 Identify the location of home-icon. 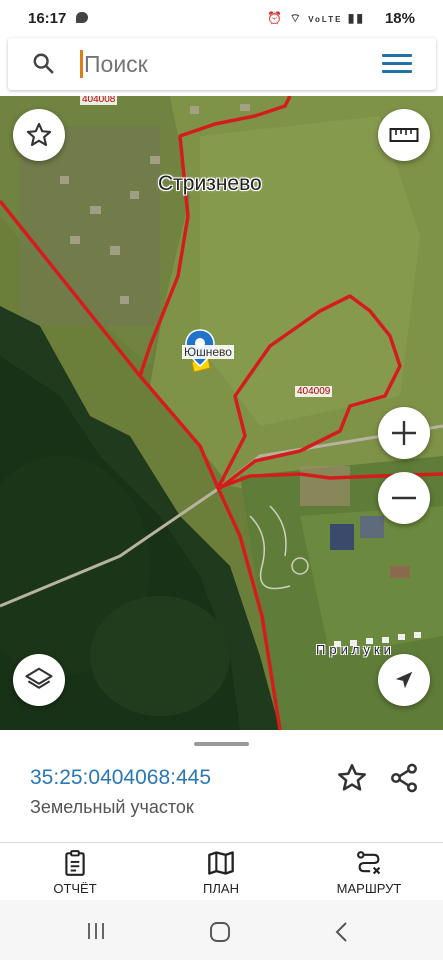
(220, 932).